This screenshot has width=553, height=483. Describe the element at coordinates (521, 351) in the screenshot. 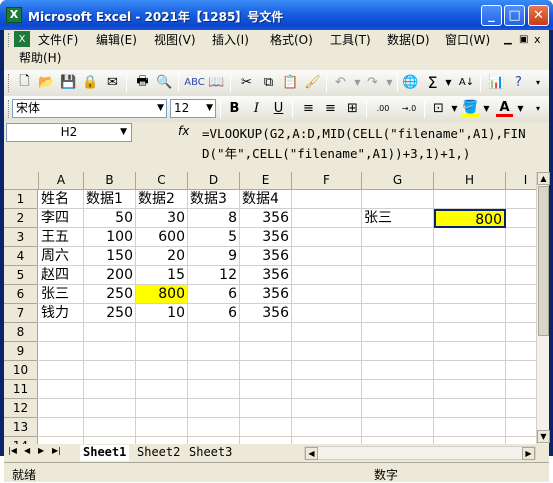

I see `cell-I9` at that location.